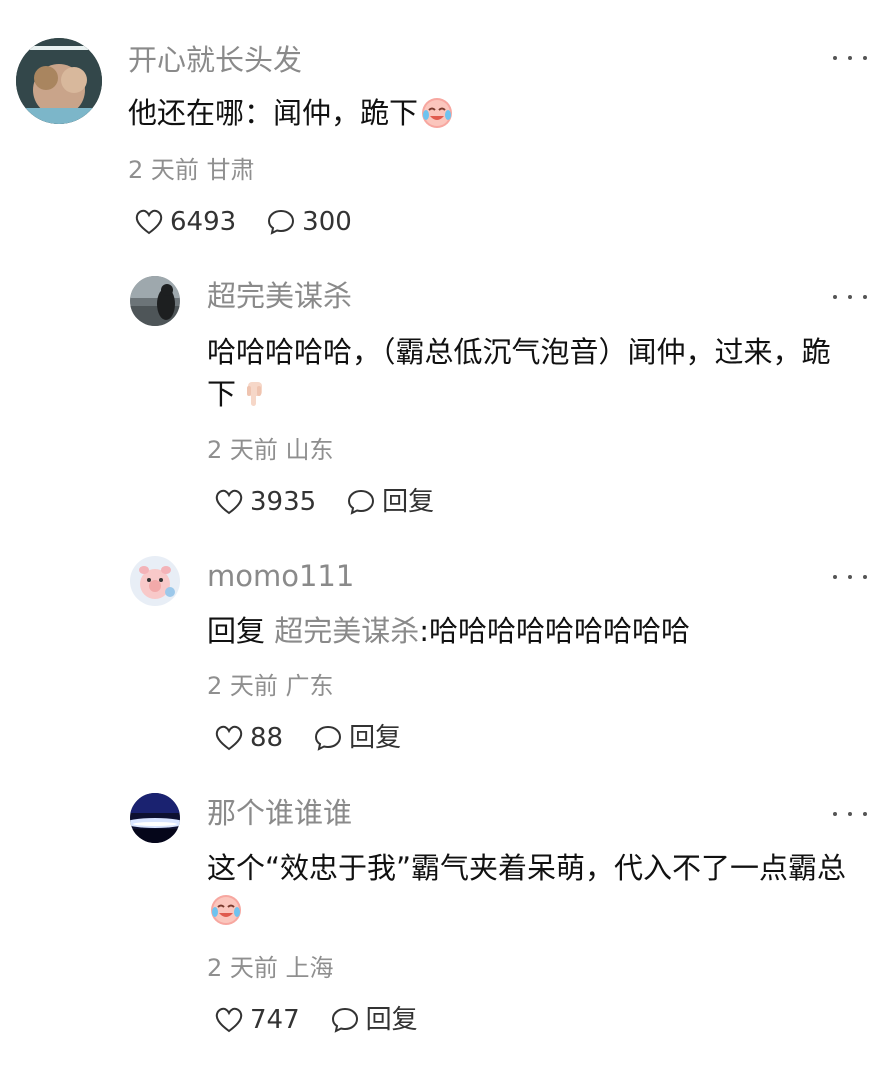 The width and height of the screenshot is (877, 1065). I want to click on like-button: 3935, so click(265, 502).